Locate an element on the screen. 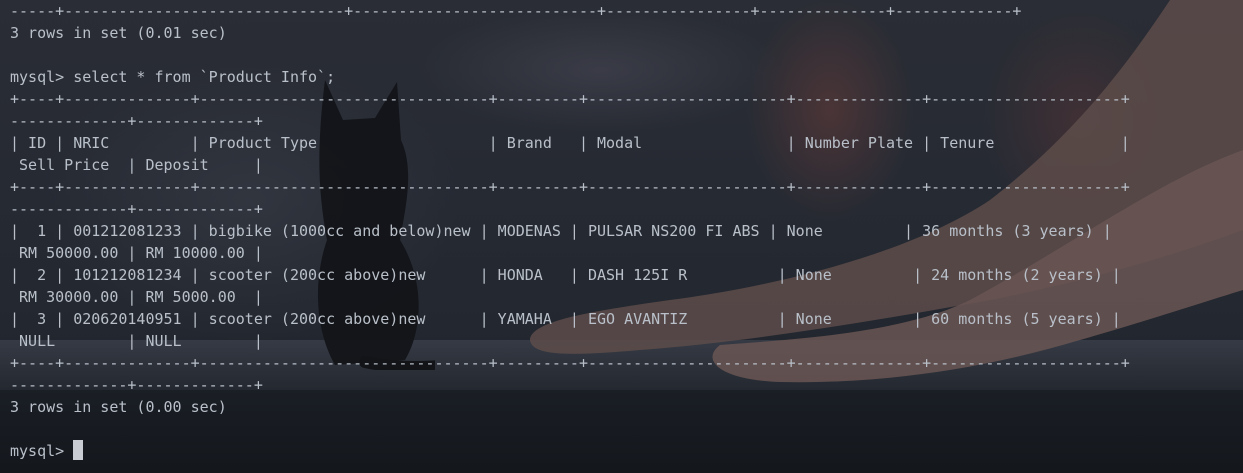 This screenshot has height=473, width=1243. terminal-line: RM 30000.00 | RM 5000.00 | is located at coordinates (136, 297).